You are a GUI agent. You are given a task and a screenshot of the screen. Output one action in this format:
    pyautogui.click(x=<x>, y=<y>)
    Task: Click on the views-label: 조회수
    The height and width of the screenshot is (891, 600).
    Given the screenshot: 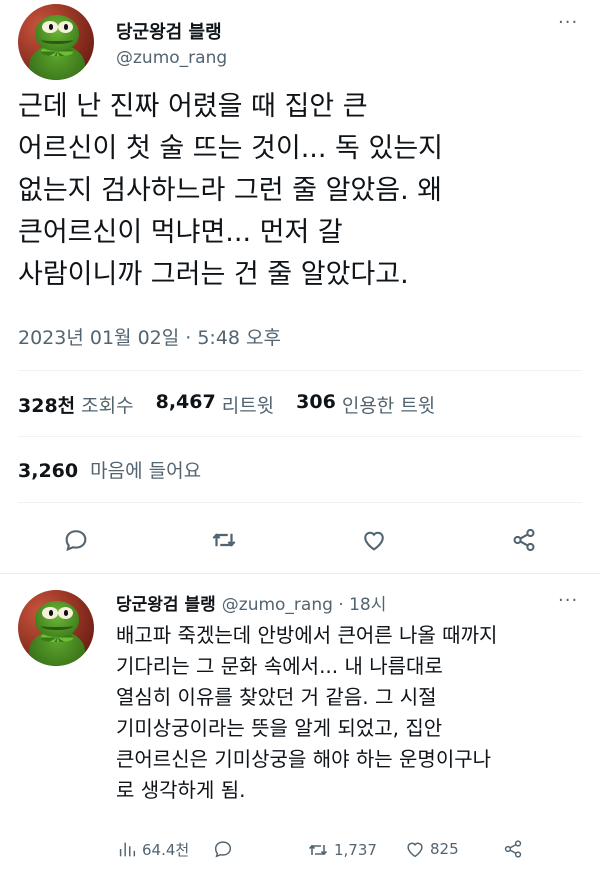 What is the action you would take?
    pyautogui.click(x=107, y=406)
    